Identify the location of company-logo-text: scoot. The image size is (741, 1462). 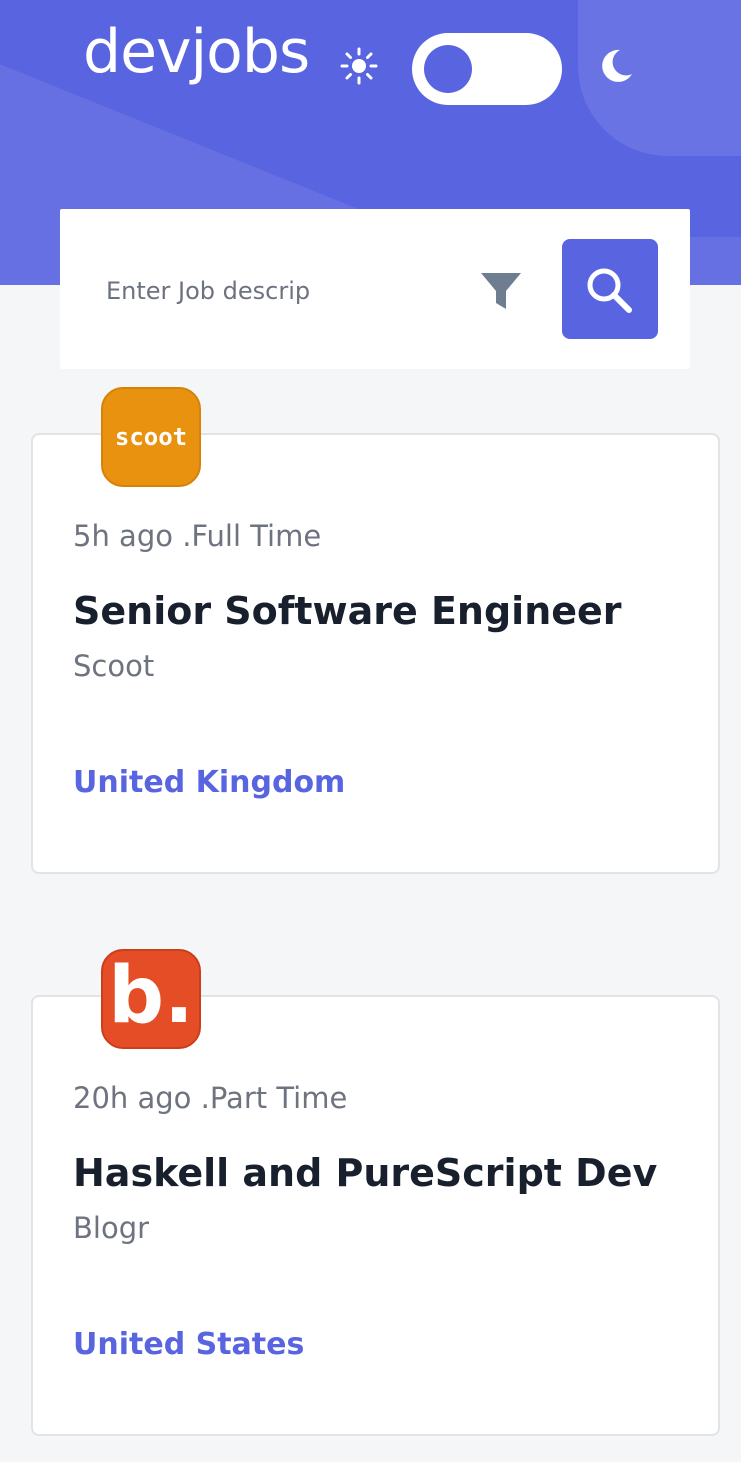
(151, 437).